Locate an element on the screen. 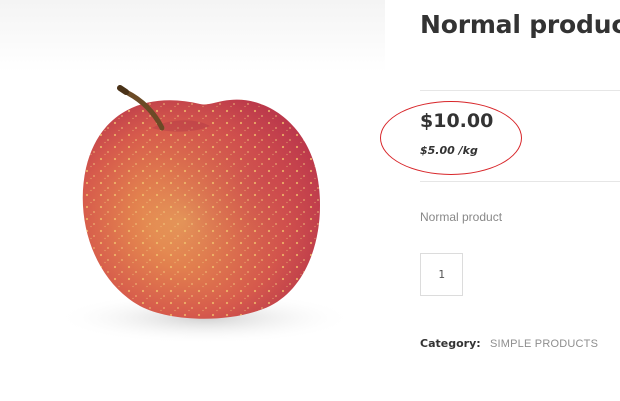  price-highlight-circle is located at coordinates (451, 138).